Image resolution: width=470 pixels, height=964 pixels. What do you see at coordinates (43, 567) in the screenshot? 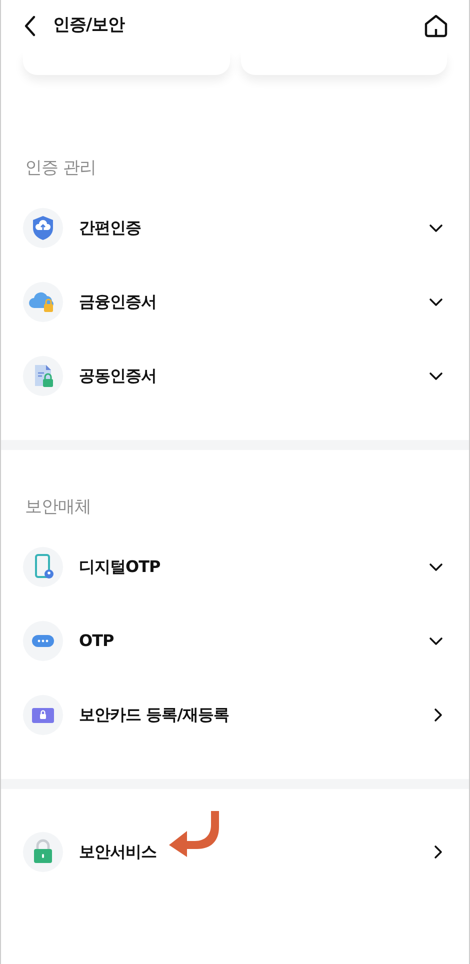
I see `phone-icon` at bounding box center [43, 567].